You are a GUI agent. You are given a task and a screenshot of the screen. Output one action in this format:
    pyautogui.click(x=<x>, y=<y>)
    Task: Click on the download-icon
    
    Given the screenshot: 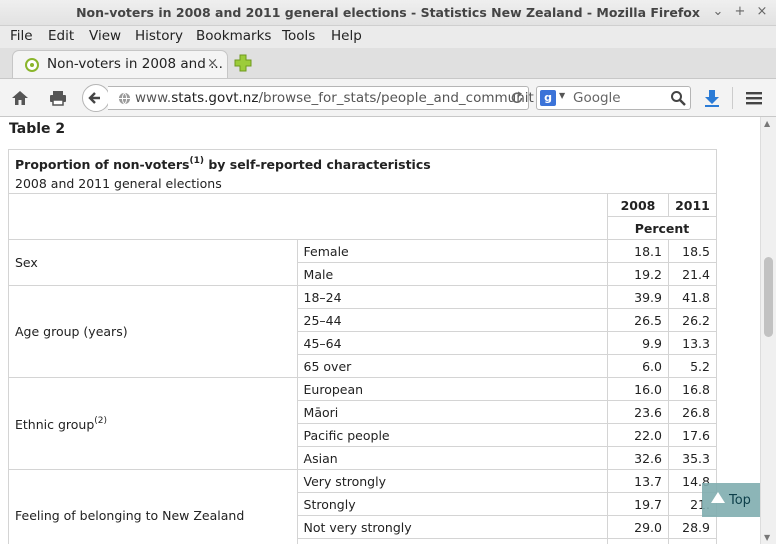 What is the action you would take?
    pyautogui.click(x=712, y=98)
    